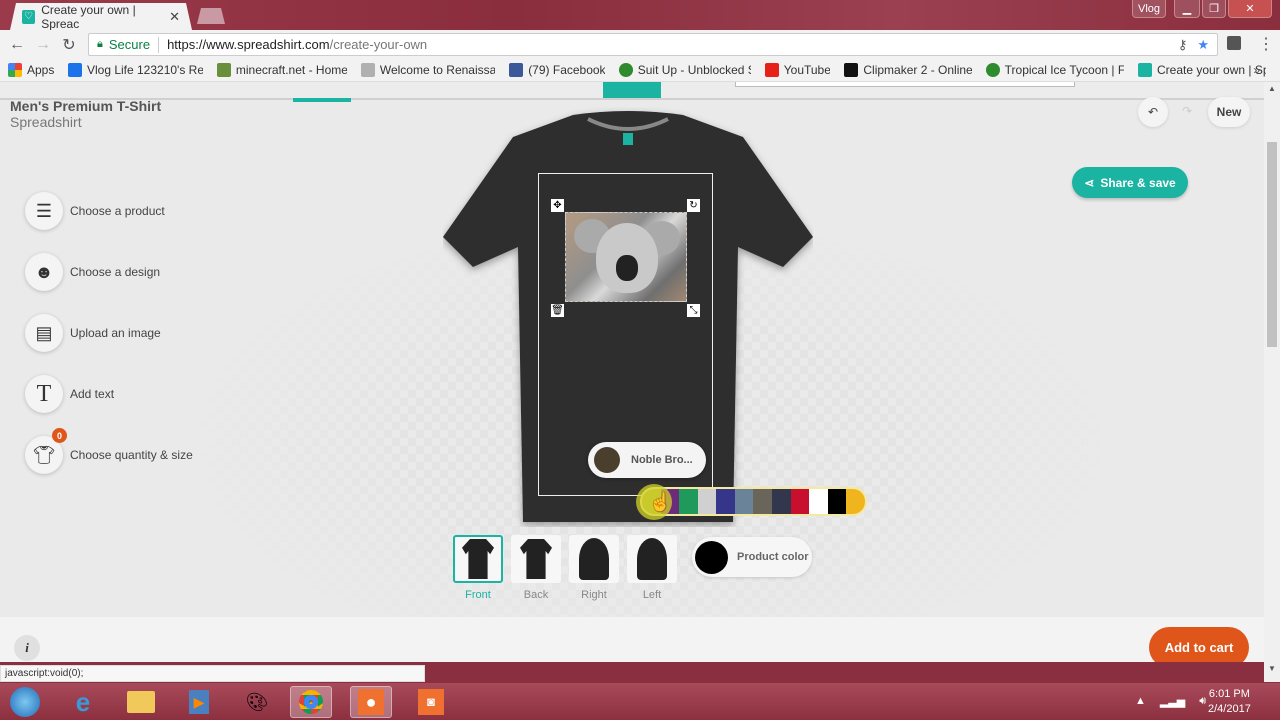  I want to click on minimize-icon: ▁, so click(1187, 9).